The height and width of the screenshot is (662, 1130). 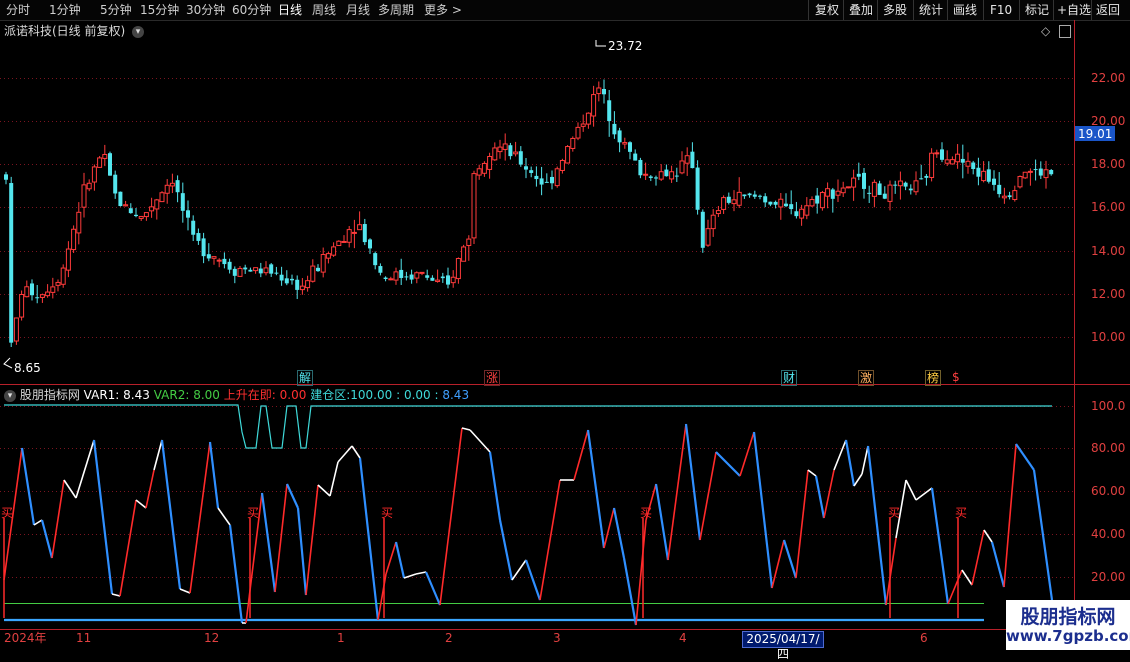 What do you see at coordinates (933, 378) in the screenshot?
I see `event-marker-rank: 榜` at bounding box center [933, 378].